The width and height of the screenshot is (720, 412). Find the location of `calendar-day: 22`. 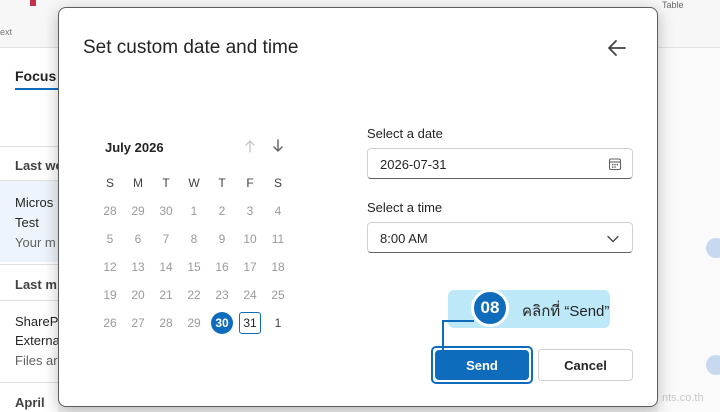

calendar-day: 22 is located at coordinates (194, 295).